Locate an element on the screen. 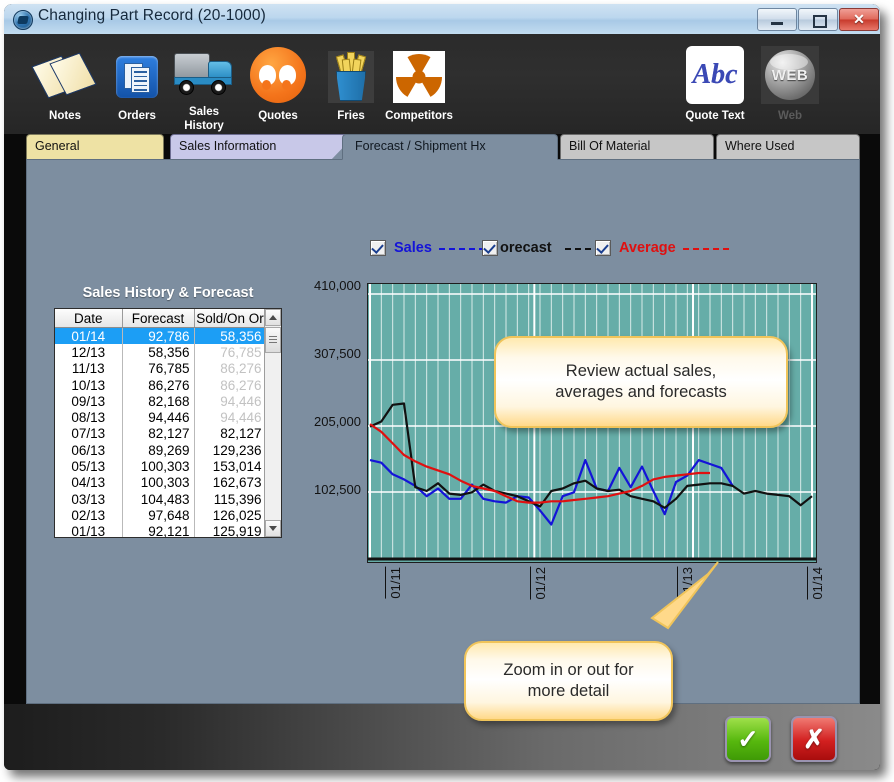 The width and height of the screenshot is (894, 782). table-title: Sales History & Forecast is located at coordinates (168, 293).